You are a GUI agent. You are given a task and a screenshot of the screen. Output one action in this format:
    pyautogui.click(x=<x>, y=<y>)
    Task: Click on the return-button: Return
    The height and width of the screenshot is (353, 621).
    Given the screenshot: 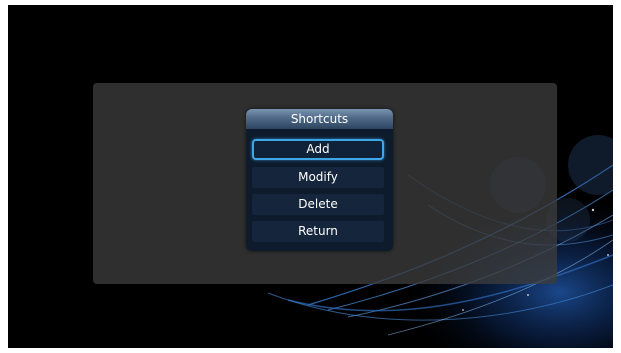 What is the action you would take?
    pyautogui.click(x=318, y=231)
    